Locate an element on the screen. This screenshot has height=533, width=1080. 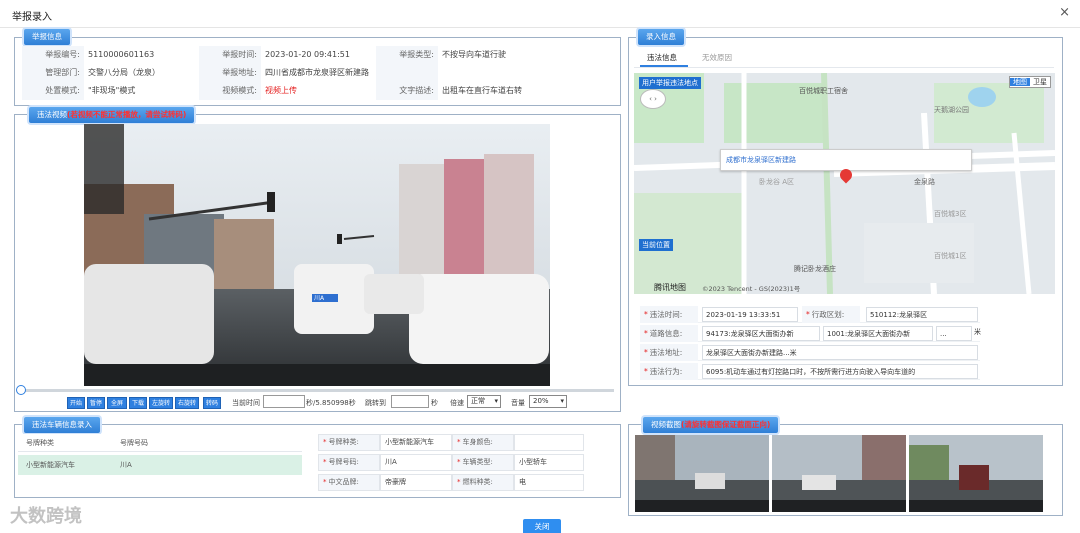
close-icon: × is located at coordinates (1064, 12).